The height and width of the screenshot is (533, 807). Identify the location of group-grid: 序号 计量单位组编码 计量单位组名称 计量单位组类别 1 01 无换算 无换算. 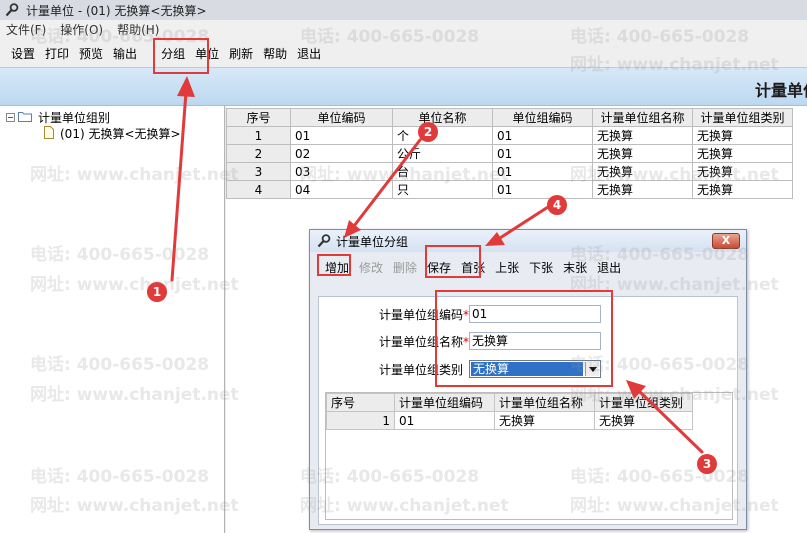
(529, 456).